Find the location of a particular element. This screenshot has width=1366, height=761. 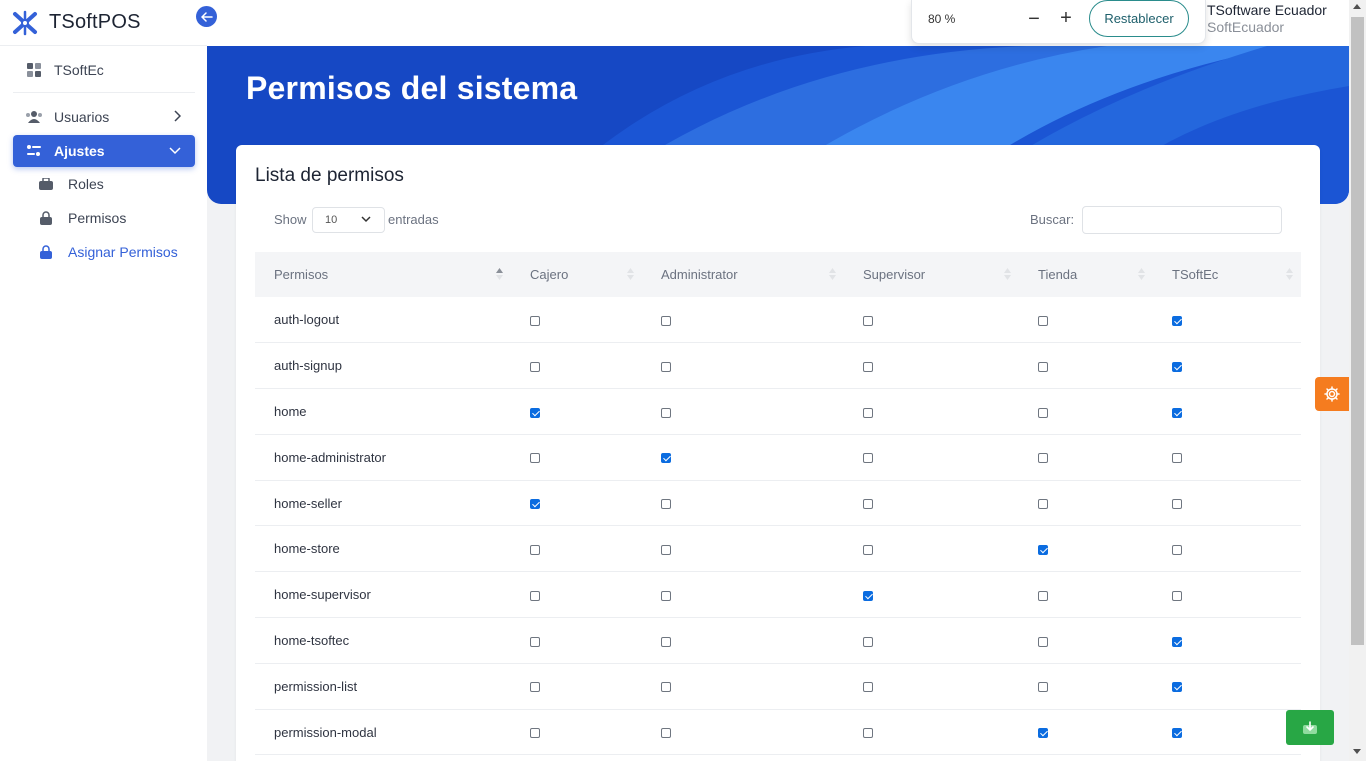

column-header-tsoftec: TSoftEc is located at coordinates (1227, 274).